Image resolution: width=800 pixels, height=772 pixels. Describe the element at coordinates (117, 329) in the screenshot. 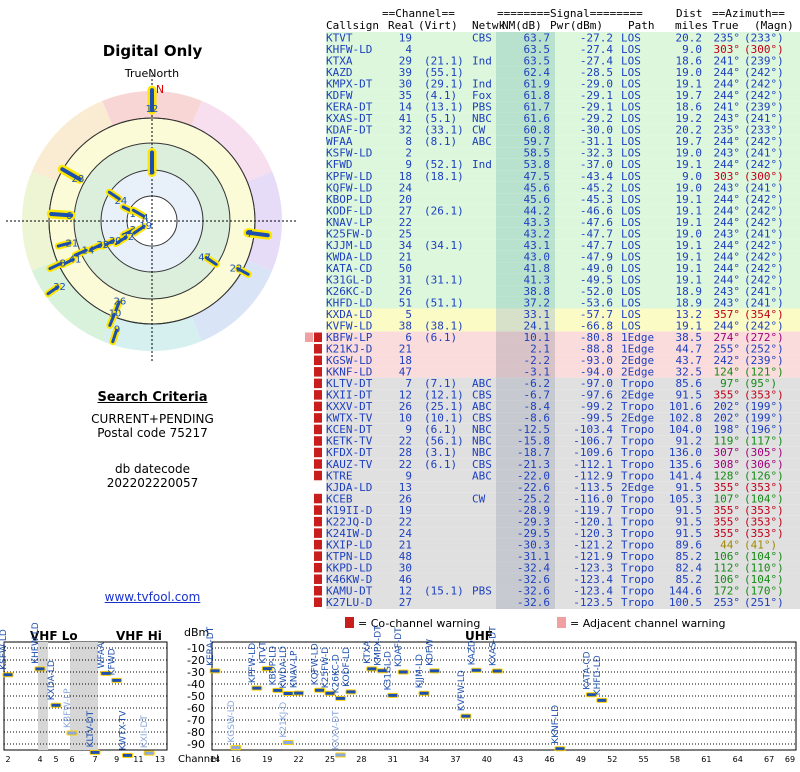

I see `polar-marker-label: 9` at that location.